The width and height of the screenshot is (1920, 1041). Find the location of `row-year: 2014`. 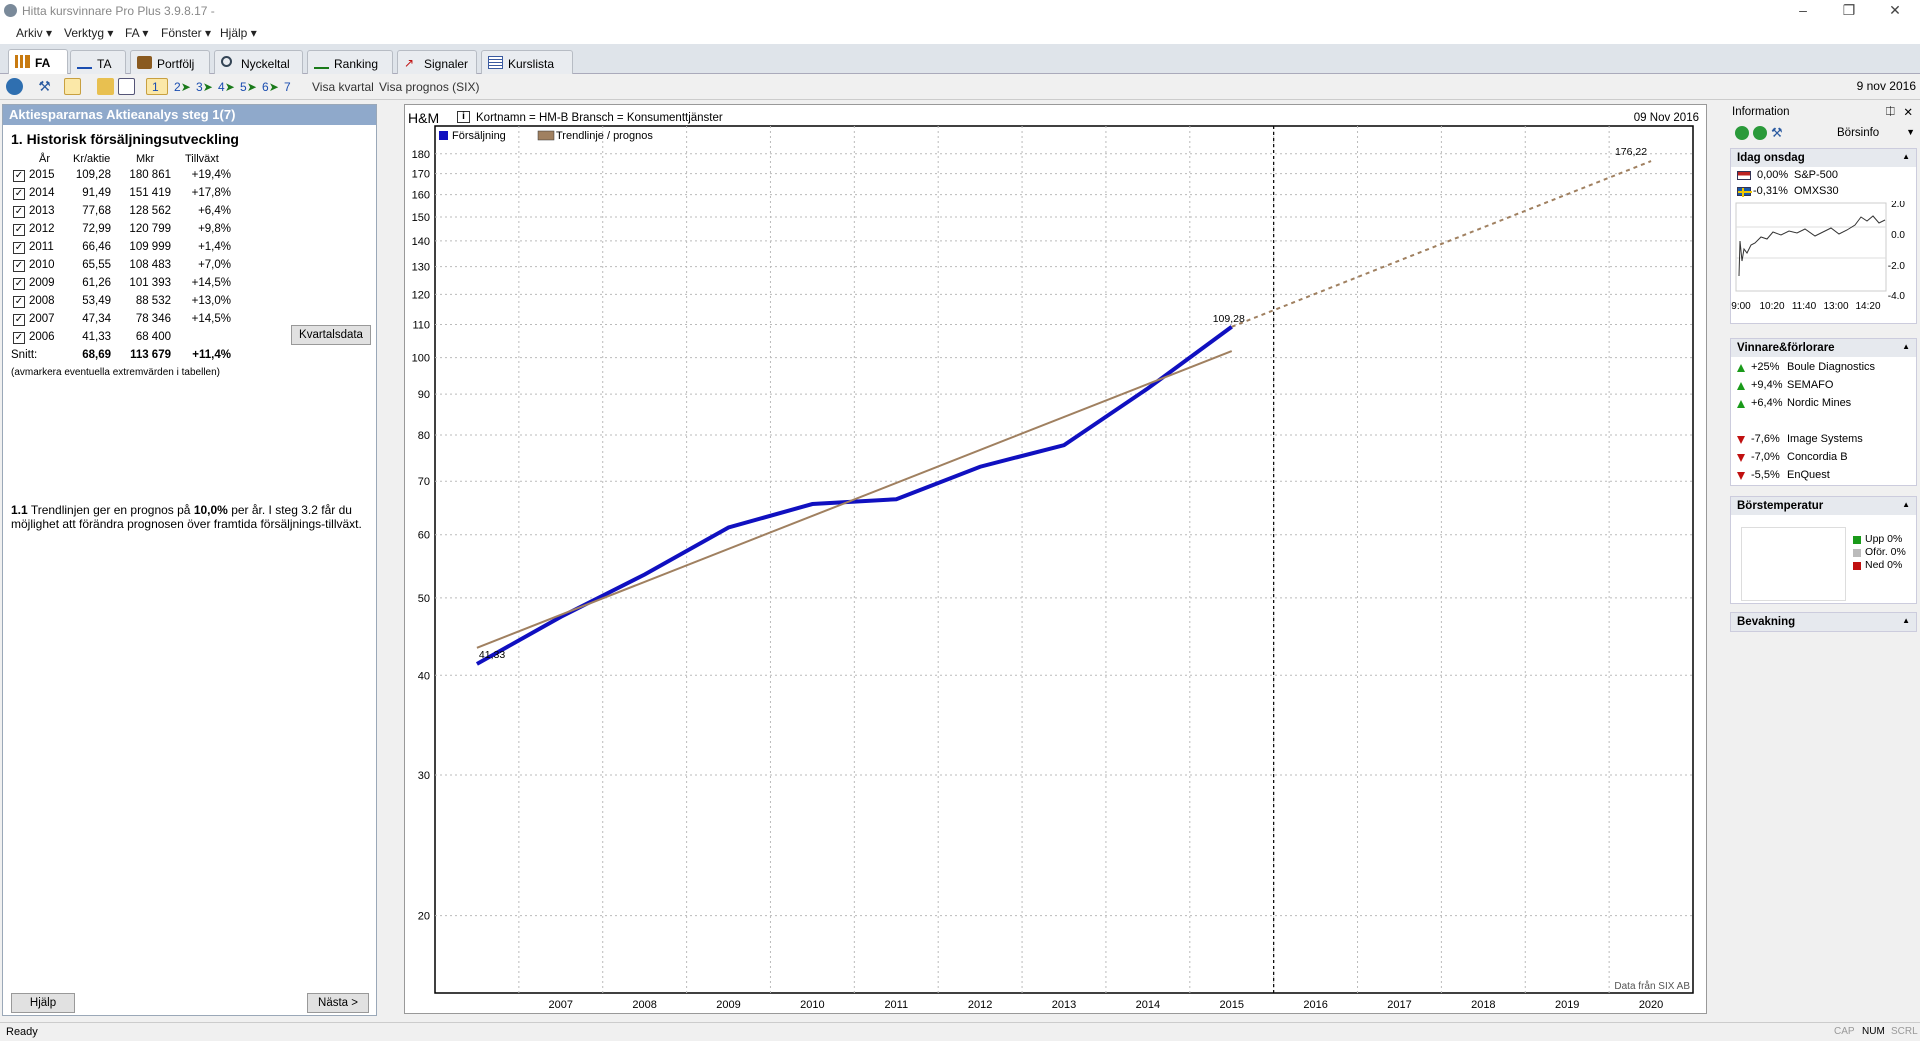

row-year: 2014 is located at coordinates (42, 193).